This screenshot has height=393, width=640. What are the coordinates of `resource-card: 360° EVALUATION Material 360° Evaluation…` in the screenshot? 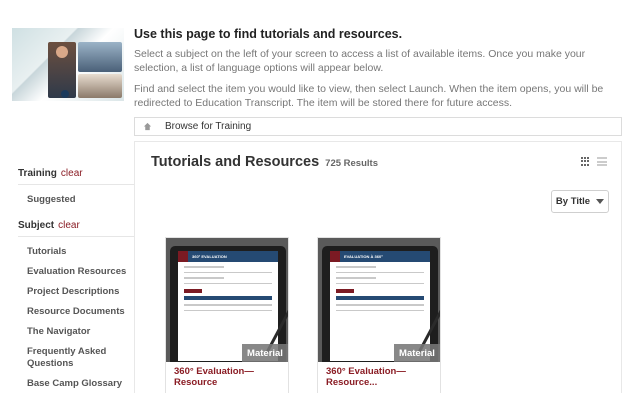 It's located at (227, 315).